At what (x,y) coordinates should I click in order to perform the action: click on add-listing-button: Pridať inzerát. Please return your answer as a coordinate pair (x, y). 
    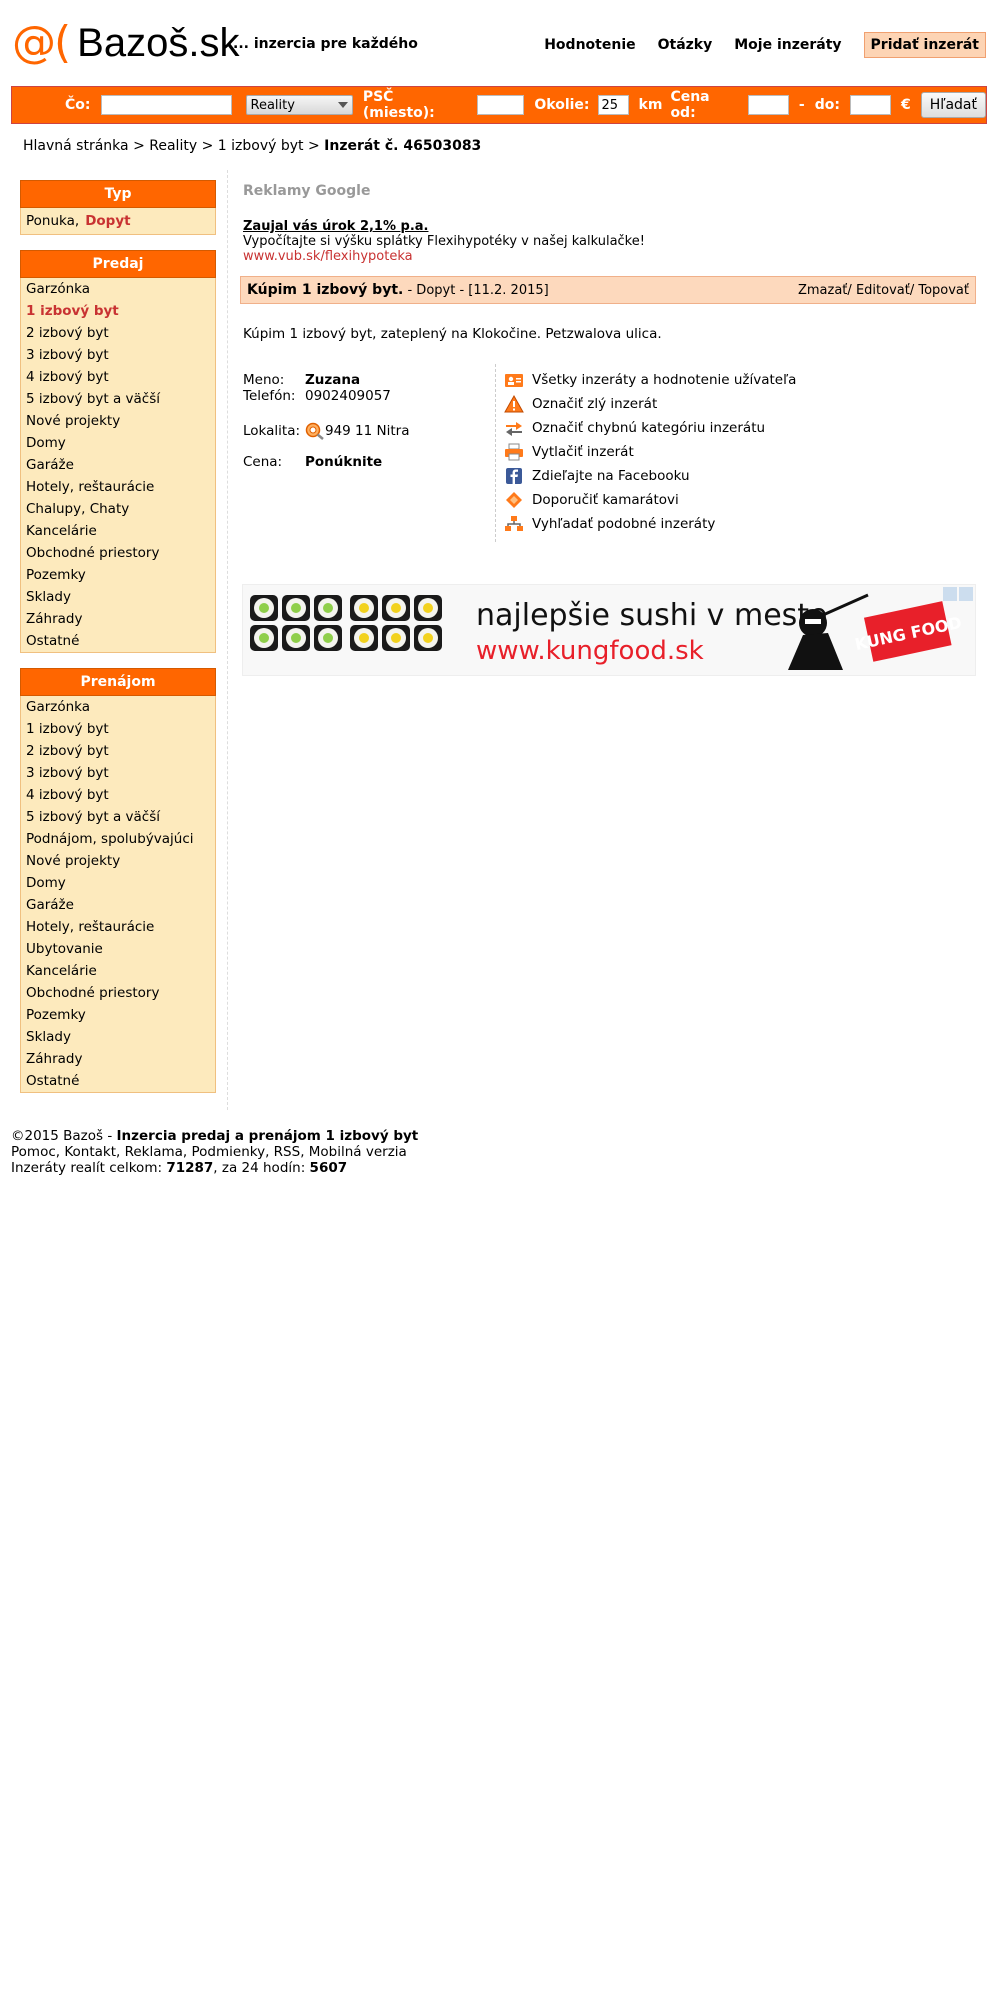
    Looking at the image, I should click on (924, 45).